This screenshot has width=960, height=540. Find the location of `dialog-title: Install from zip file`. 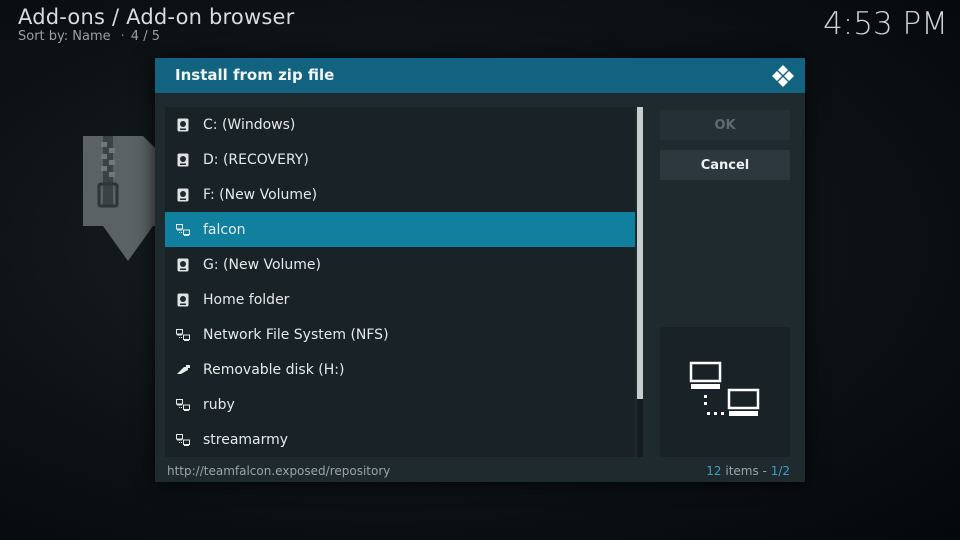

dialog-title: Install from zip file is located at coordinates (255, 75).